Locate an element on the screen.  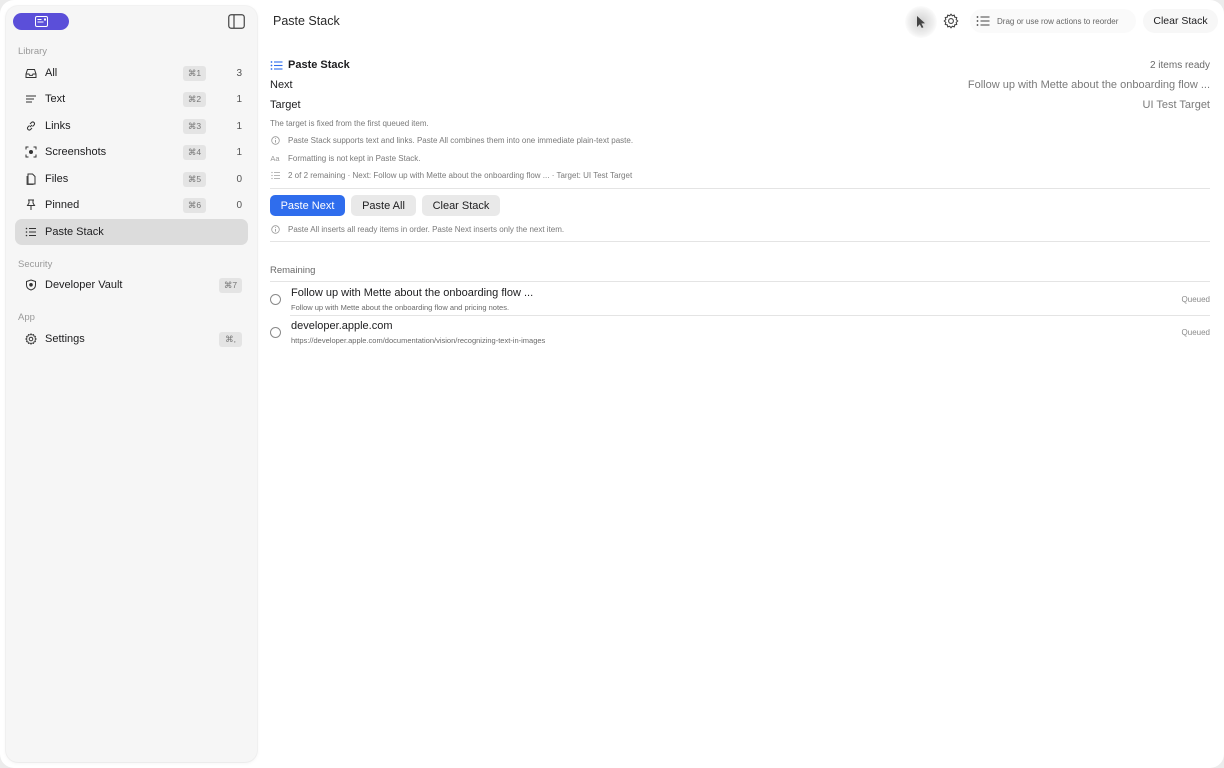
pointer-tool-button is located at coordinates (921, 22).